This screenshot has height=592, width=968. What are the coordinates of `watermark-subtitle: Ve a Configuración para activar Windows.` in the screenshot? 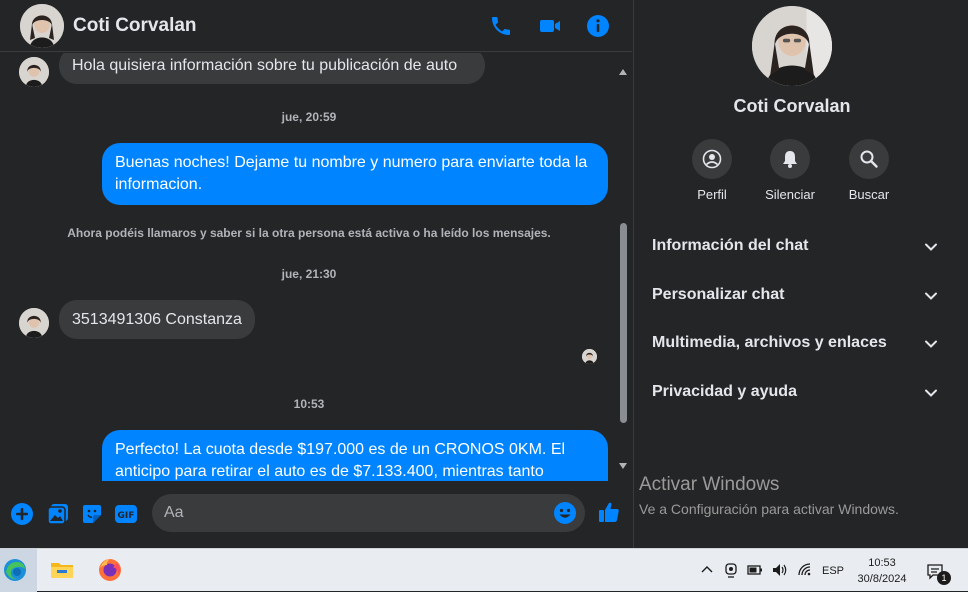 It's located at (769, 509).